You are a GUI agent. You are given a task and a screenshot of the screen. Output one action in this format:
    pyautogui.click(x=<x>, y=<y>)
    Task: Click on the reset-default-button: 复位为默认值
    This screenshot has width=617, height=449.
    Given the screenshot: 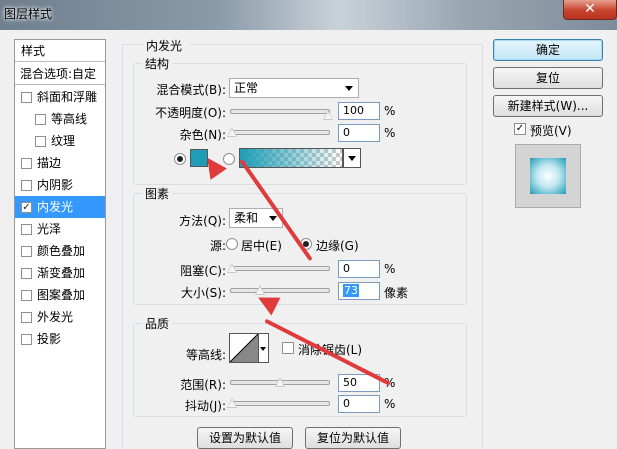 What is the action you would take?
    pyautogui.click(x=353, y=438)
    